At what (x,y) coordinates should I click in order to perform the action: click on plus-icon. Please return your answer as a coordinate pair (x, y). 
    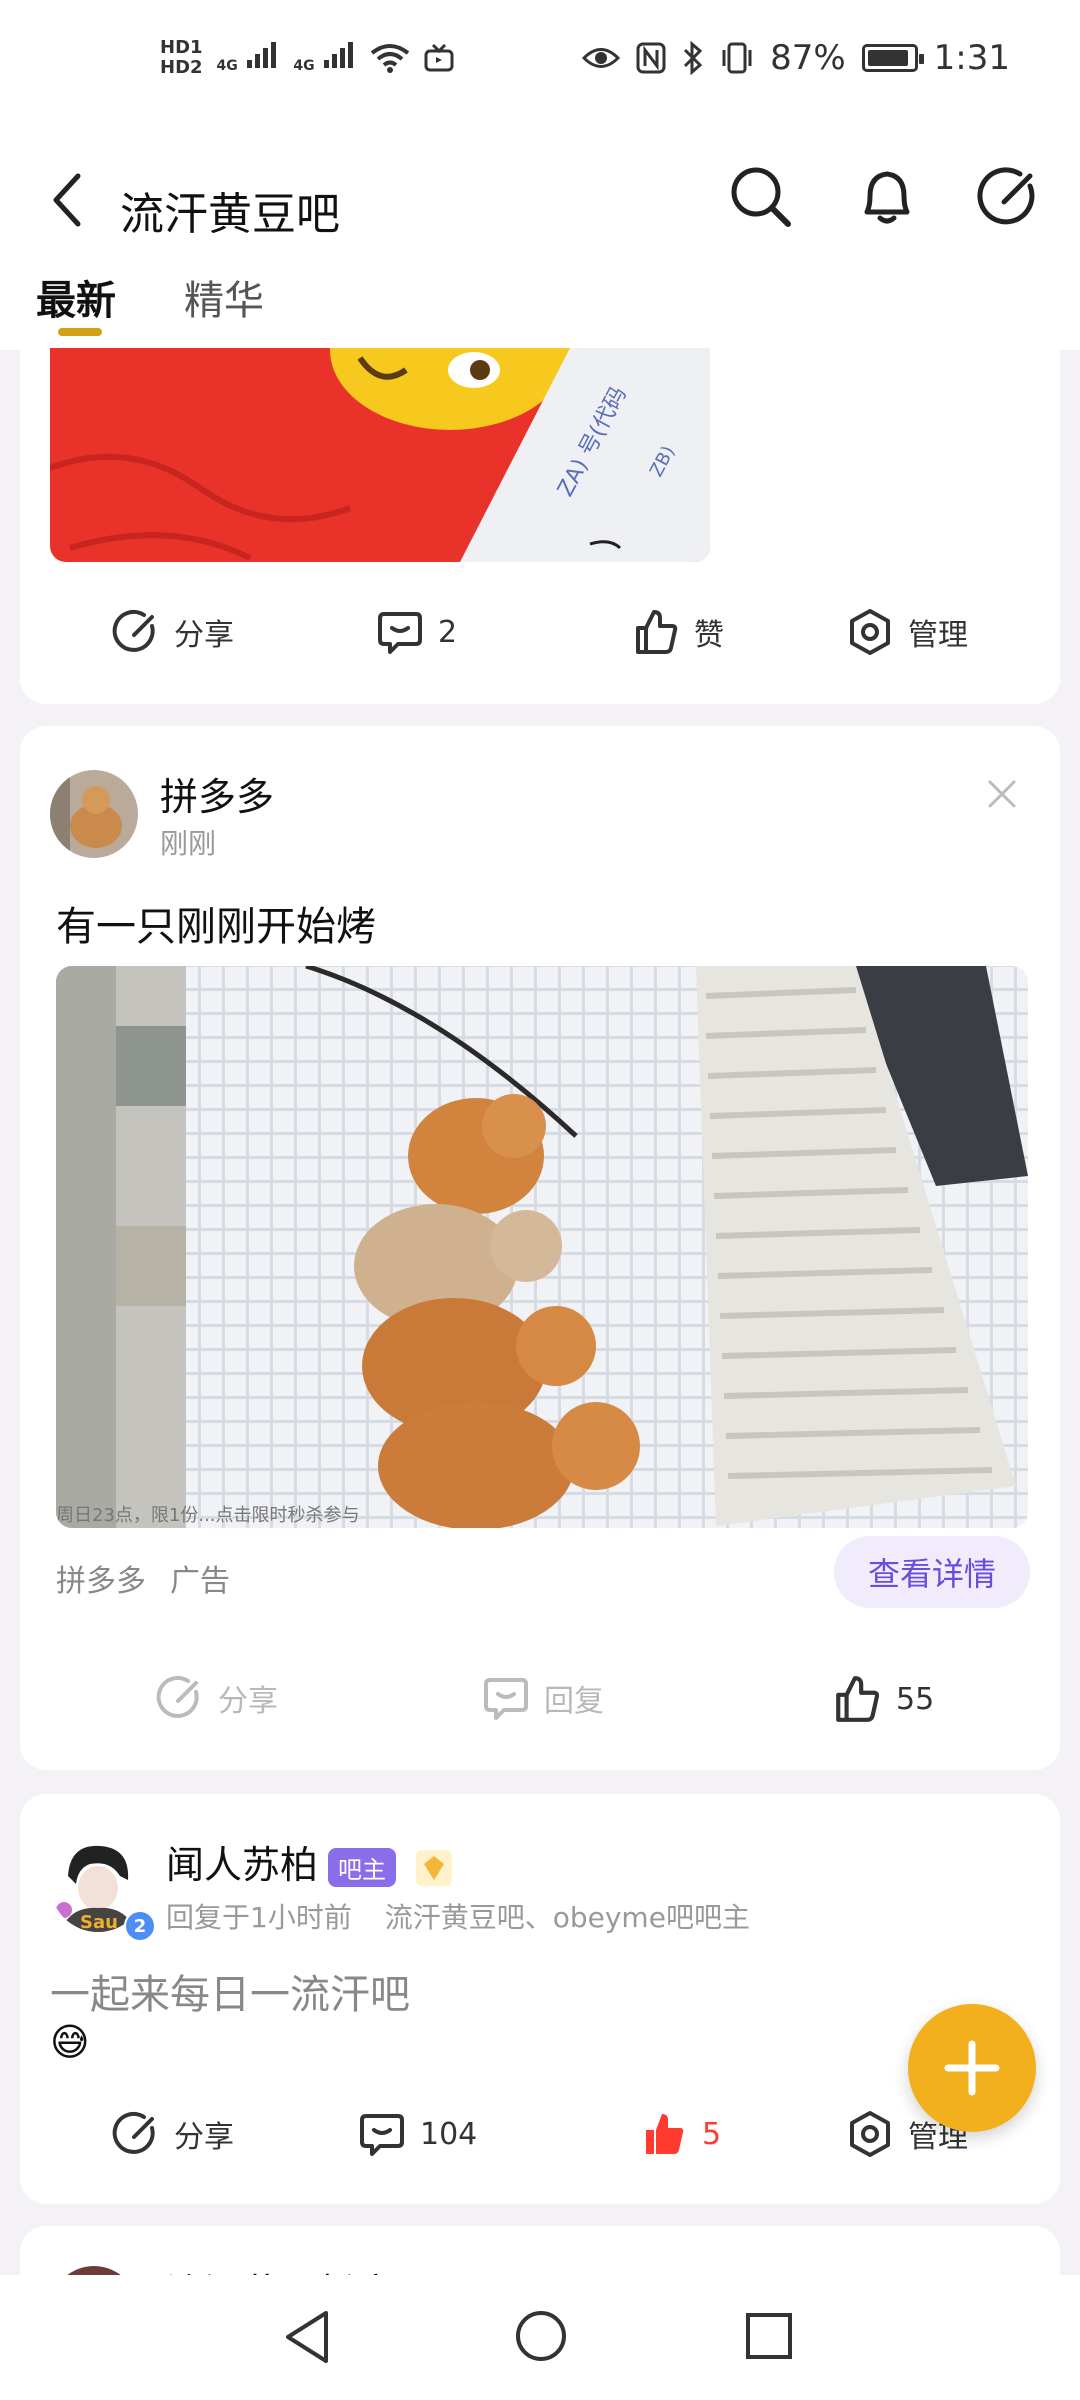
    Looking at the image, I should click on (972, 2068).